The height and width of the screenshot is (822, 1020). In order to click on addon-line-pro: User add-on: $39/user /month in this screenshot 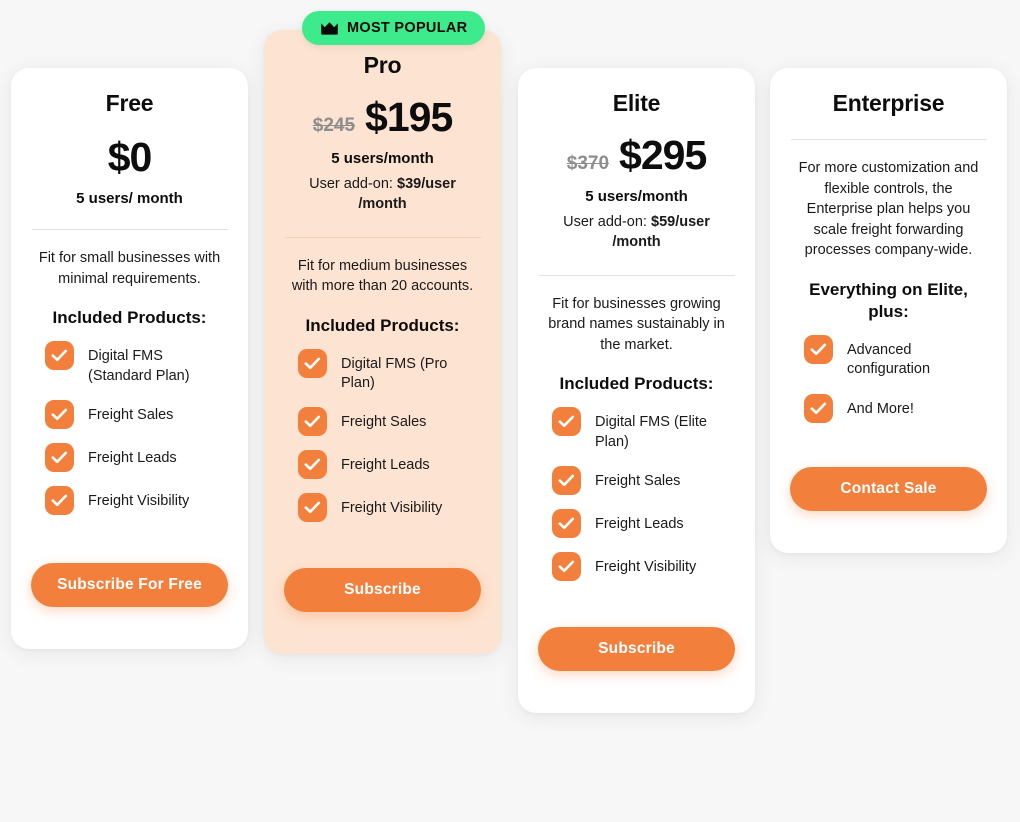, I will do `click(383, 194)`.